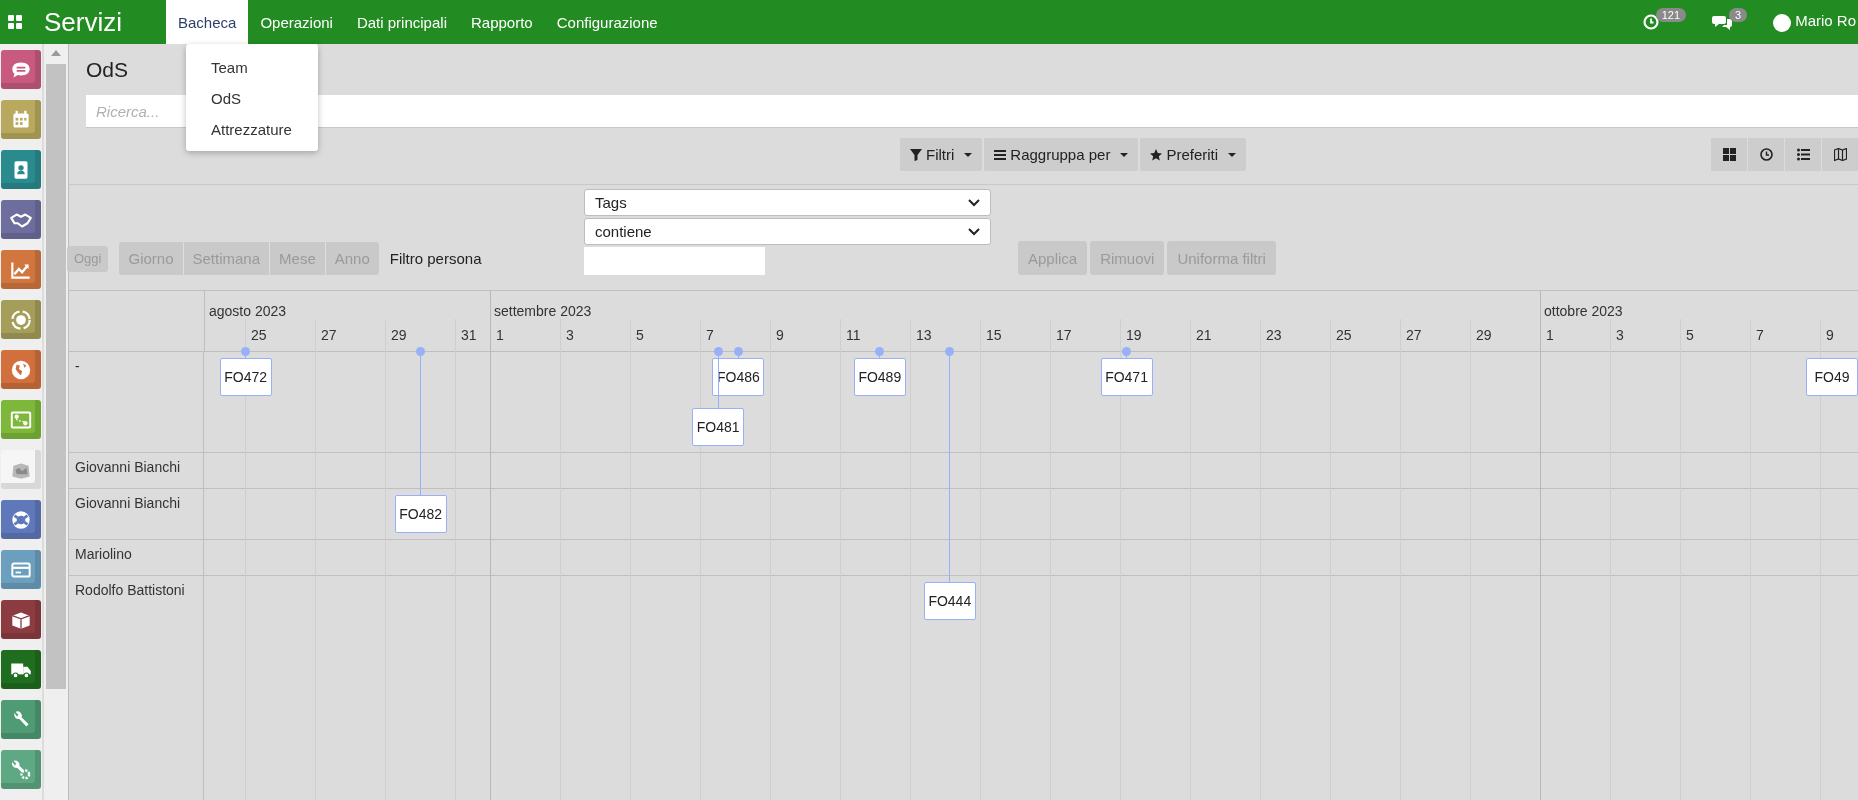  What do you see at coordinates (543, 311) in the screenshot?
I see `month-label: settembre 2023` at bounding box center [543, 311].